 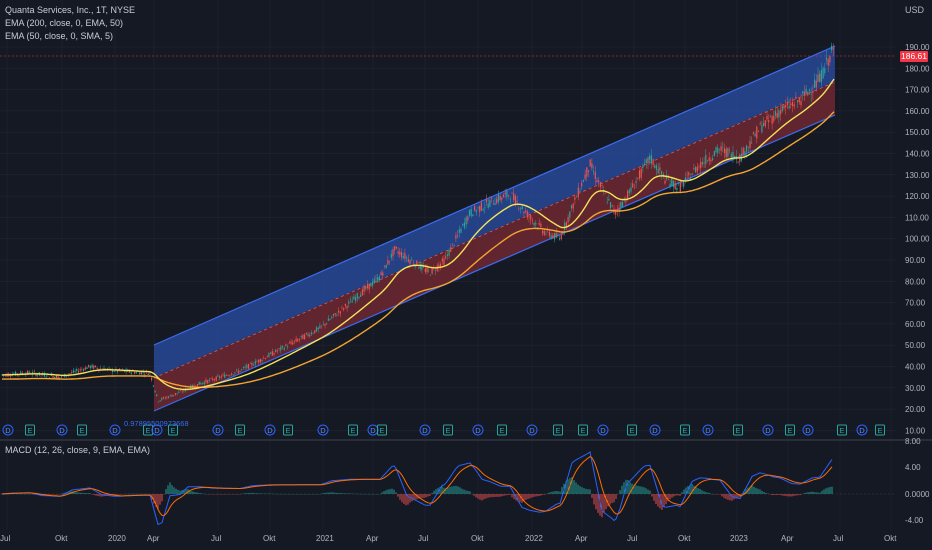 What do you see at coordinates (59, 36) in the screenshot?
I see `indicator-ema-50: EMA (50, close, 0, SMA, 5)` at bounding box center [59, 36].